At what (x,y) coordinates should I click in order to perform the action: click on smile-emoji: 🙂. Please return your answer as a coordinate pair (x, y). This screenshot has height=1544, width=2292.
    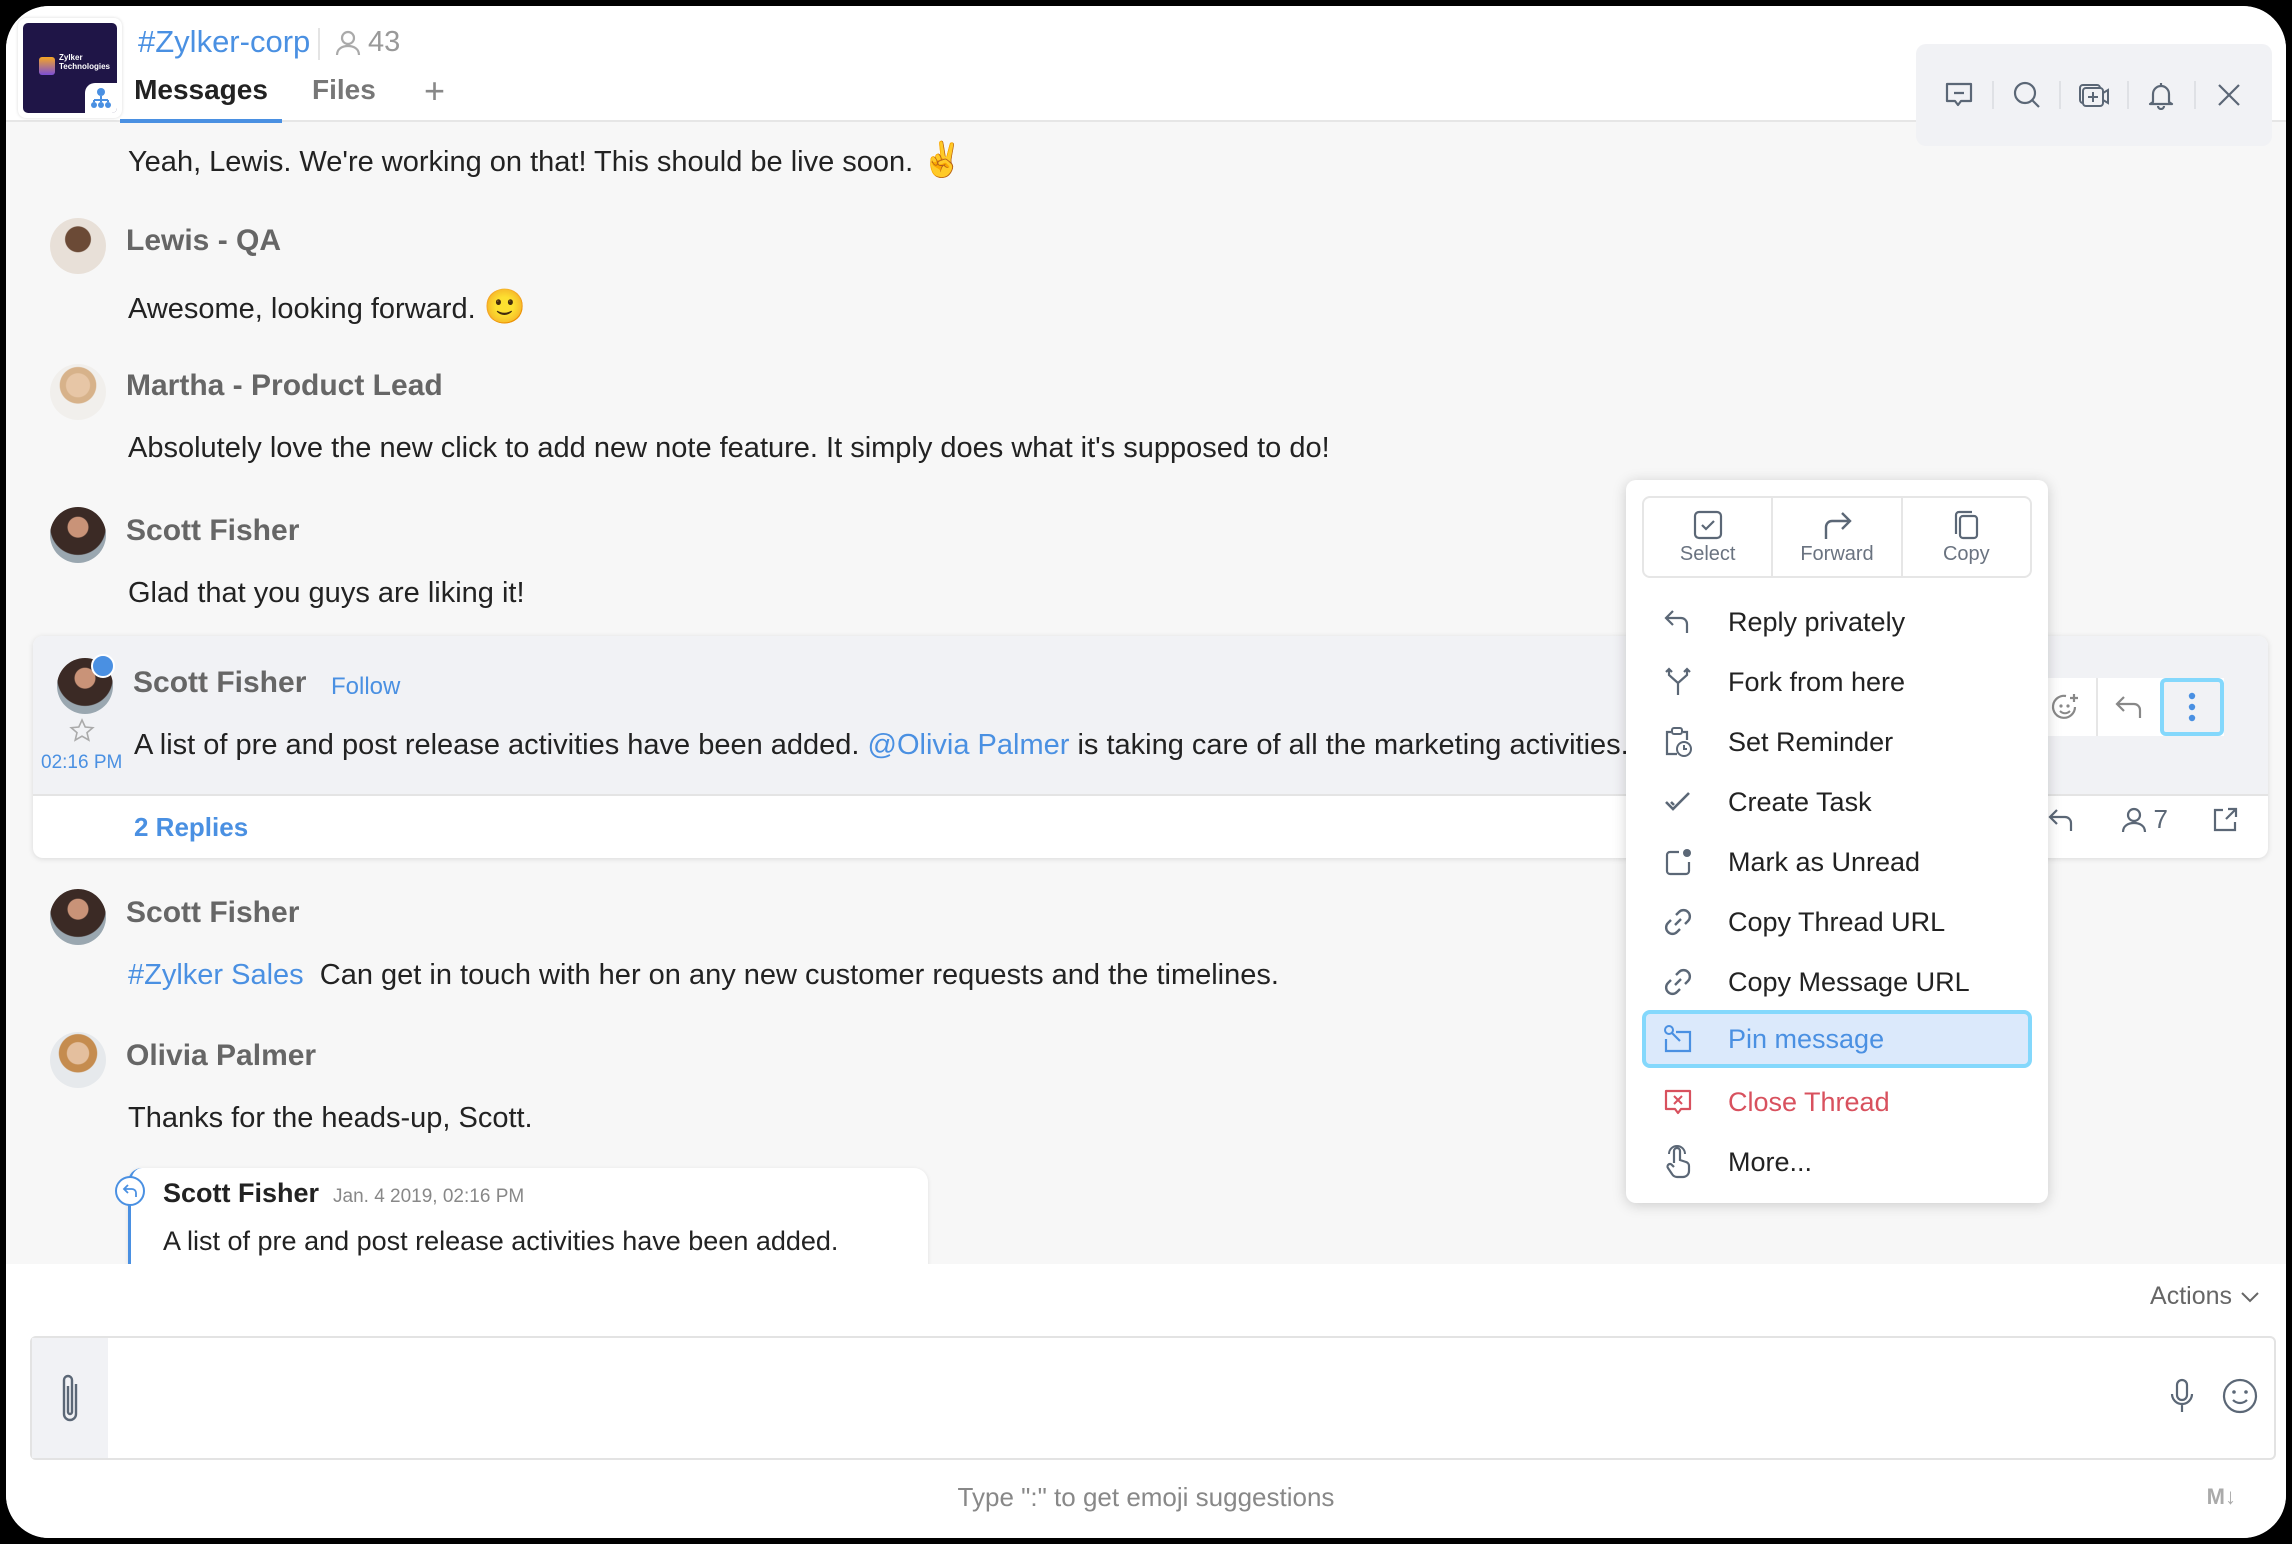
    Looking at the image, I should click on (505, 307).